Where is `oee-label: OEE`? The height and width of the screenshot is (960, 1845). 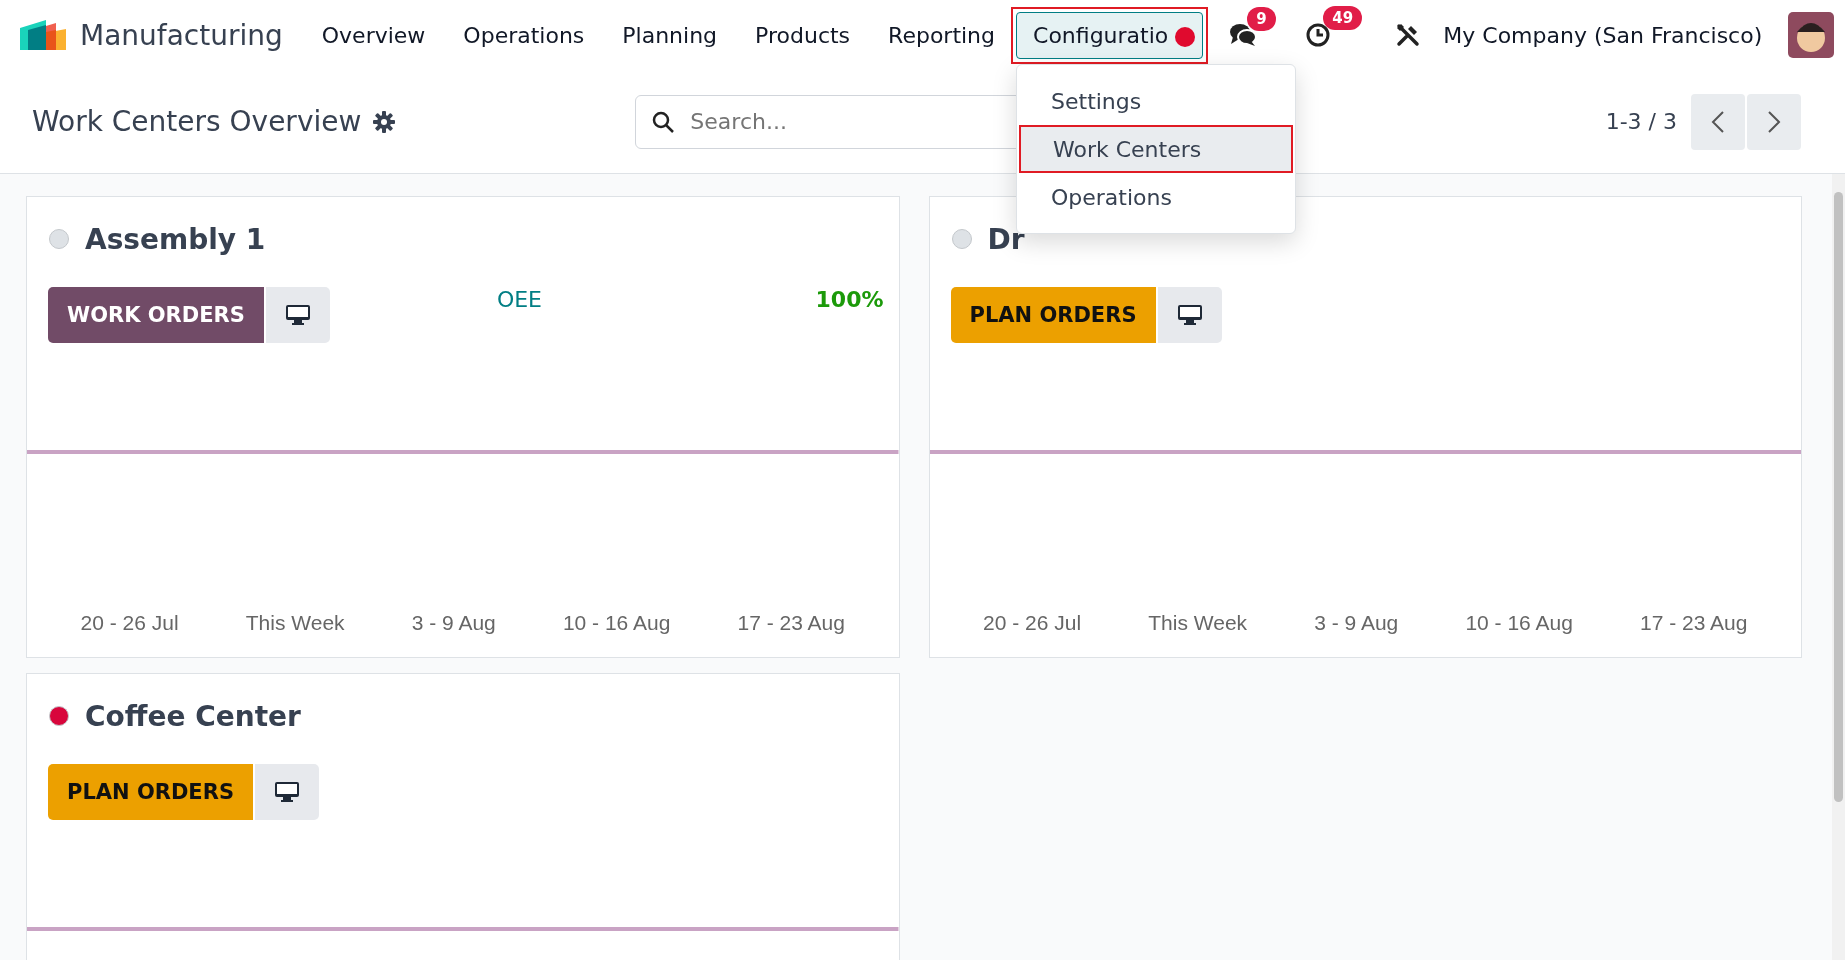 oee-label: OEE is located at coordinates (519, 299).